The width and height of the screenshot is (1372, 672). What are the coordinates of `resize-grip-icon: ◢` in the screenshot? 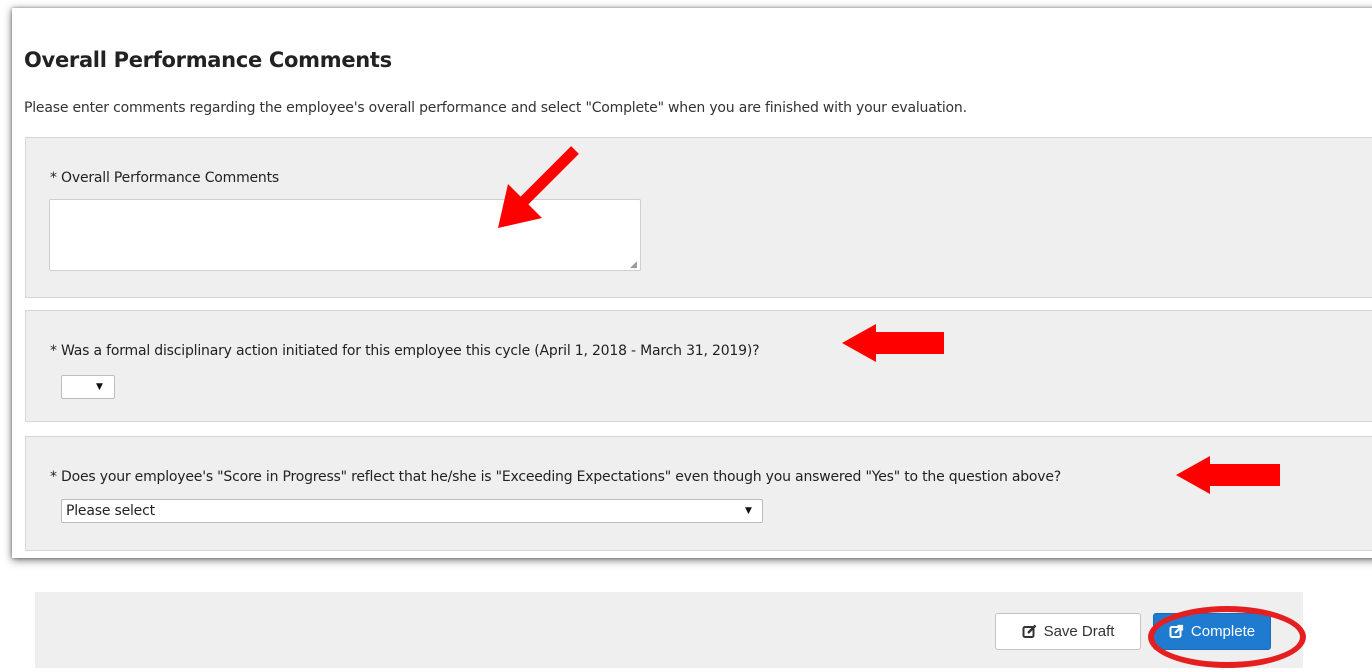 It's located at (633, 265).